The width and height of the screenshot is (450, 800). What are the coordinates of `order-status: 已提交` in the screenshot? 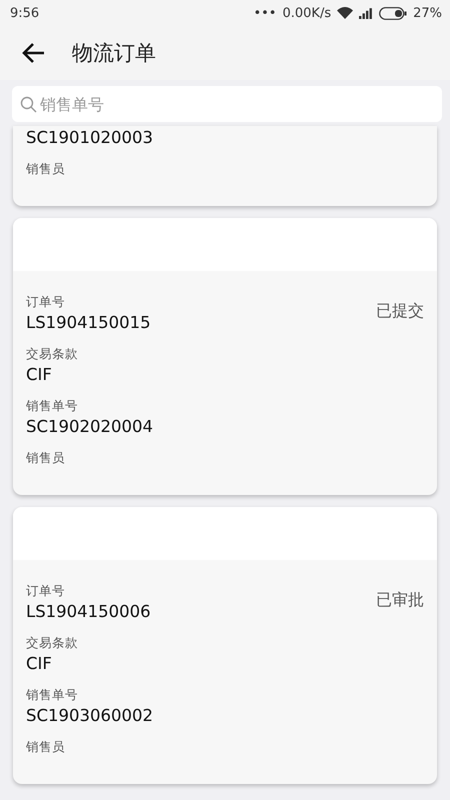 It's located at (400, 311).